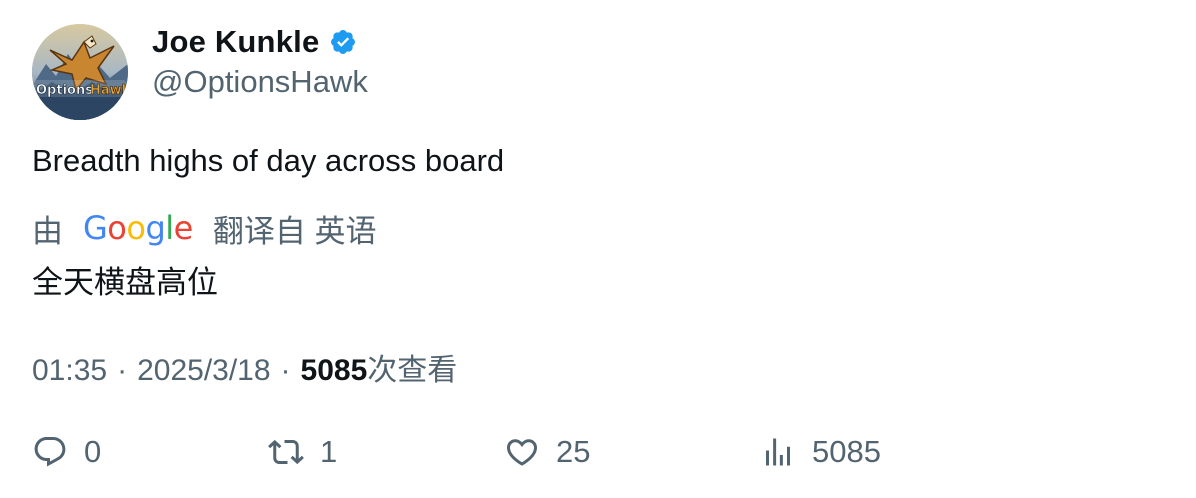 The height and width of the screenshot is (498, 1196). Describe the element at coordinates (109, 90) in the screenshot. I see `svg-text: Hawk` at that location.